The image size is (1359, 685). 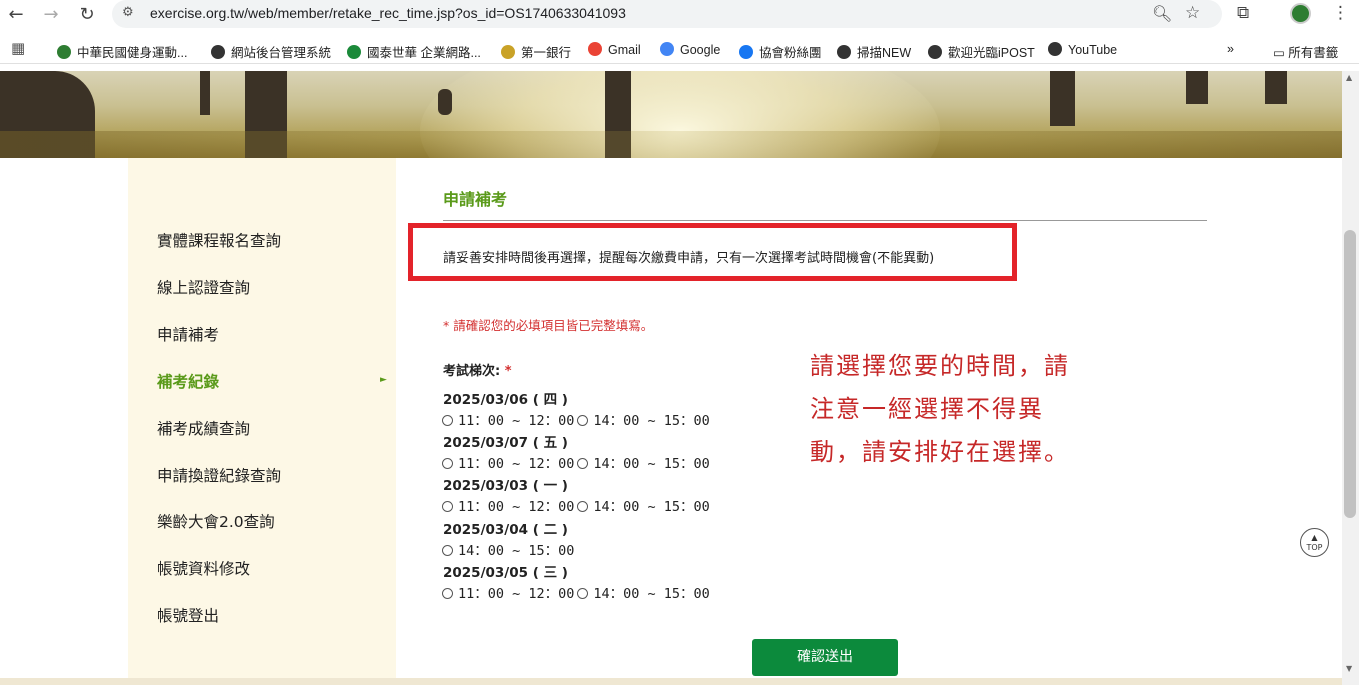 I want to click on sidebar-item: 補考成績查詢, so click(x=203, y=428).